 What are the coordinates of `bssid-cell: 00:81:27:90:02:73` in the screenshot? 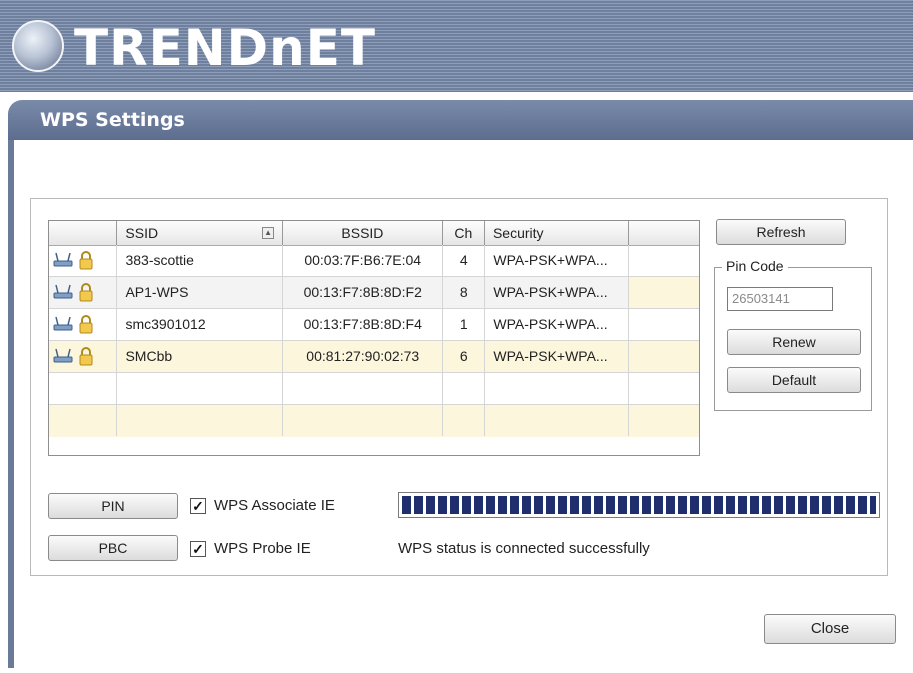 It's located at (363, 356).